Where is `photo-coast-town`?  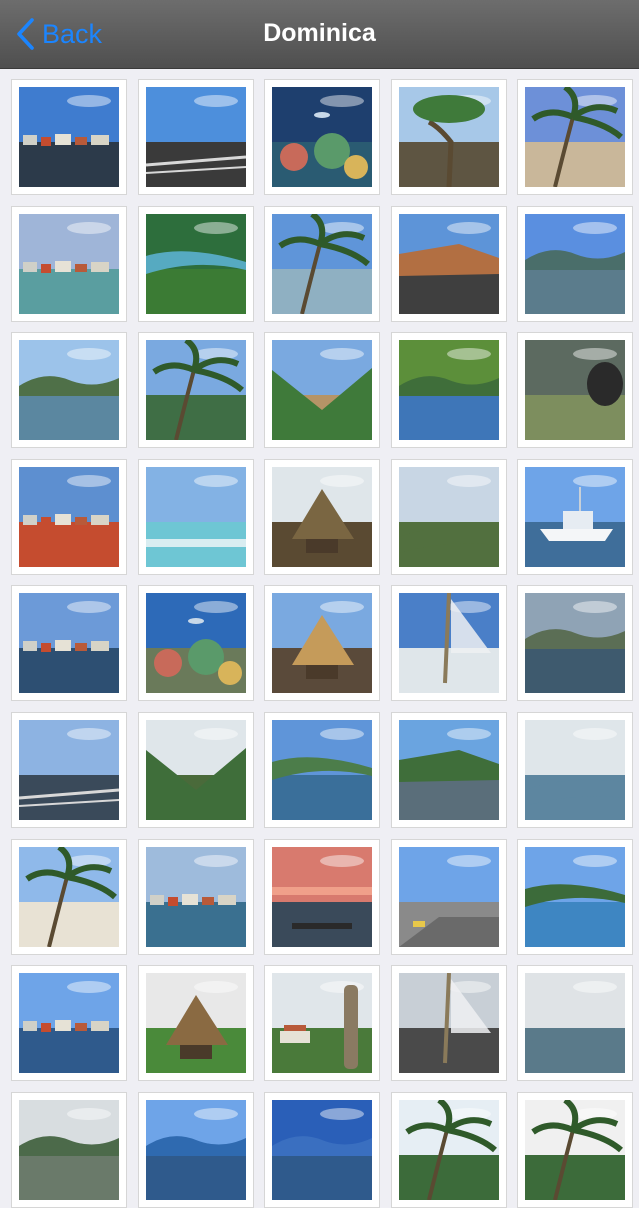
photo-coast-town is located at coordinates (322, 769).